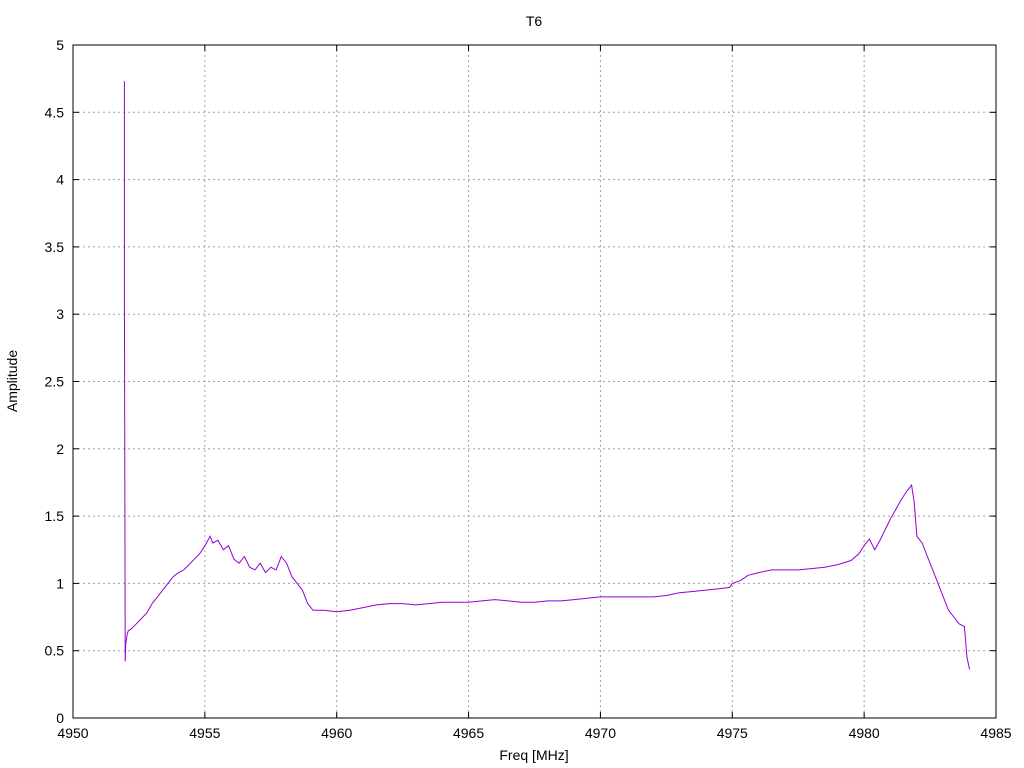 Image resolution: width=1024 pixels, height=768 pixels. What do you see at coordinates (60, 314) in the screenshot?
I see `y-tick-label: 3` at bounding box center [60, 314].